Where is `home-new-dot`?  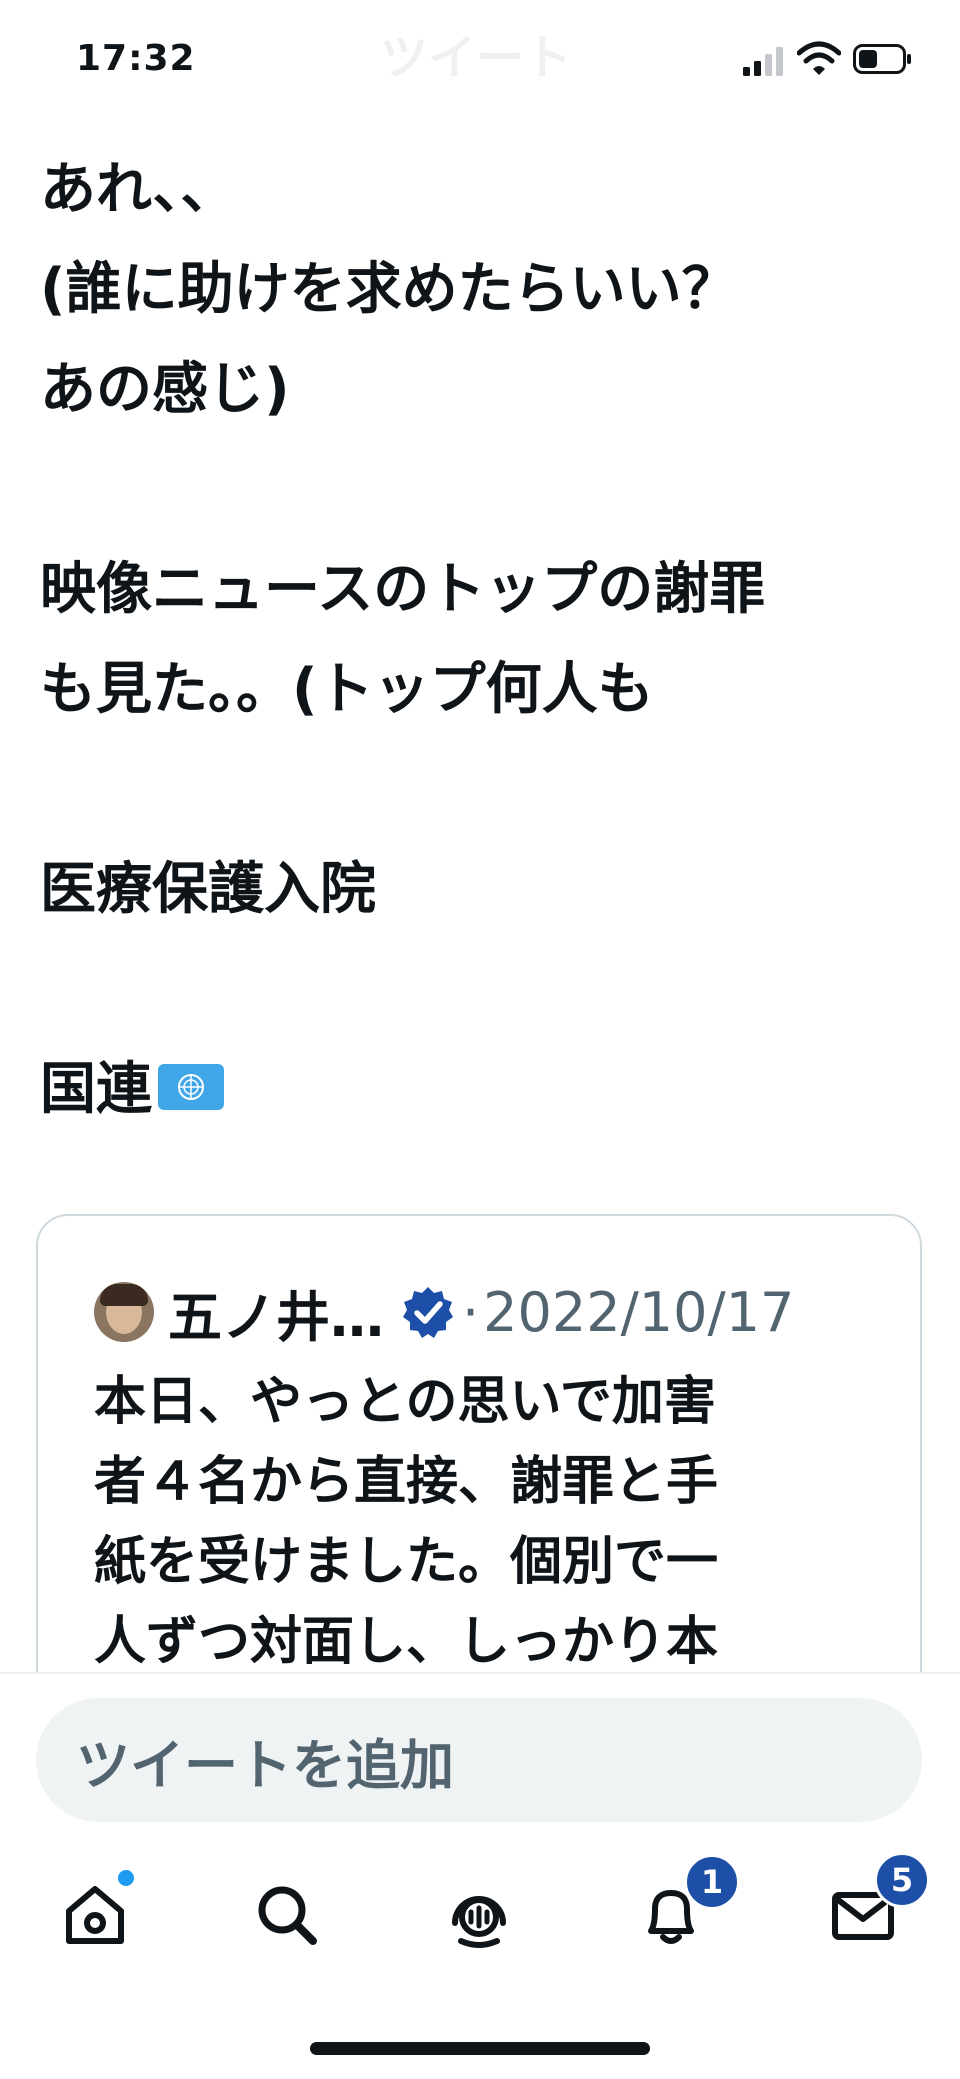
home-new-dot is located at coordinates (126, 1878).